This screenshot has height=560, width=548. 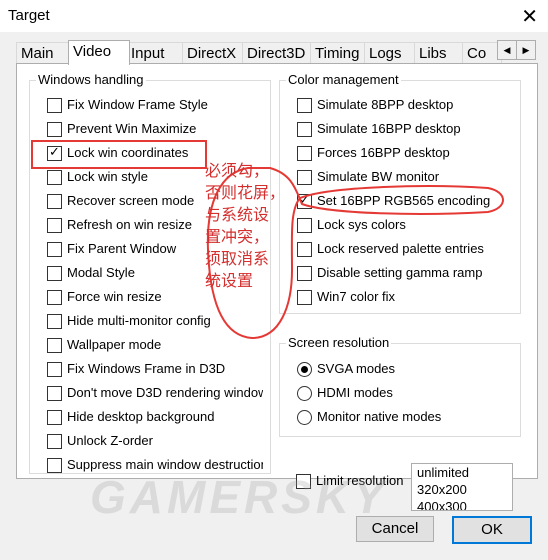 I want to click on annotation-line: 须取消系, so click(x=237, y=258).